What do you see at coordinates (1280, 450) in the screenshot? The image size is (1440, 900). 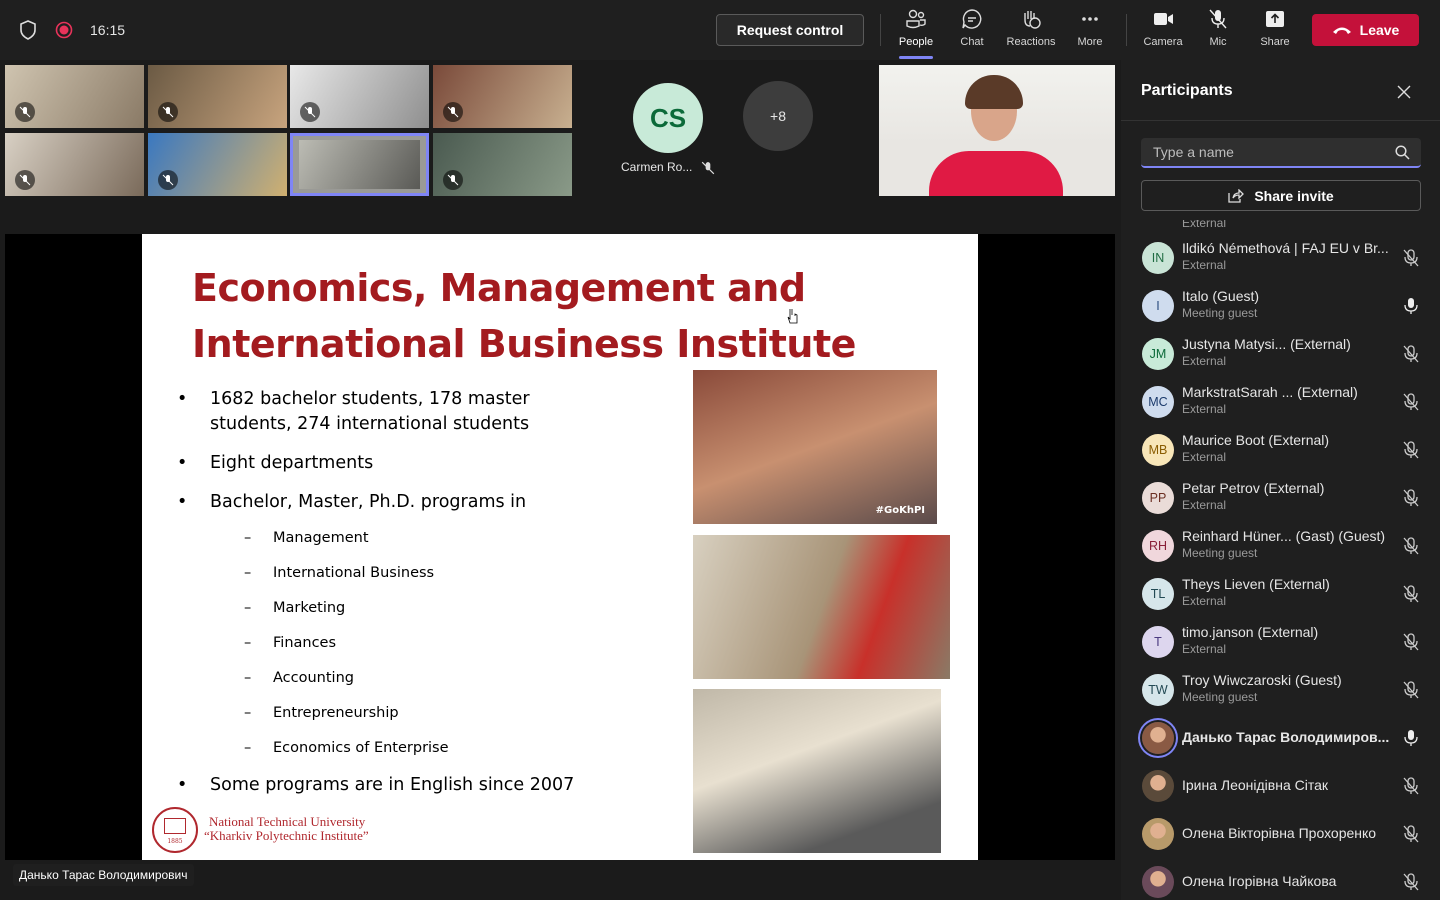 I see `participant-row: MB Maurice Boot (External) External` at bounding box center [1280, 450].